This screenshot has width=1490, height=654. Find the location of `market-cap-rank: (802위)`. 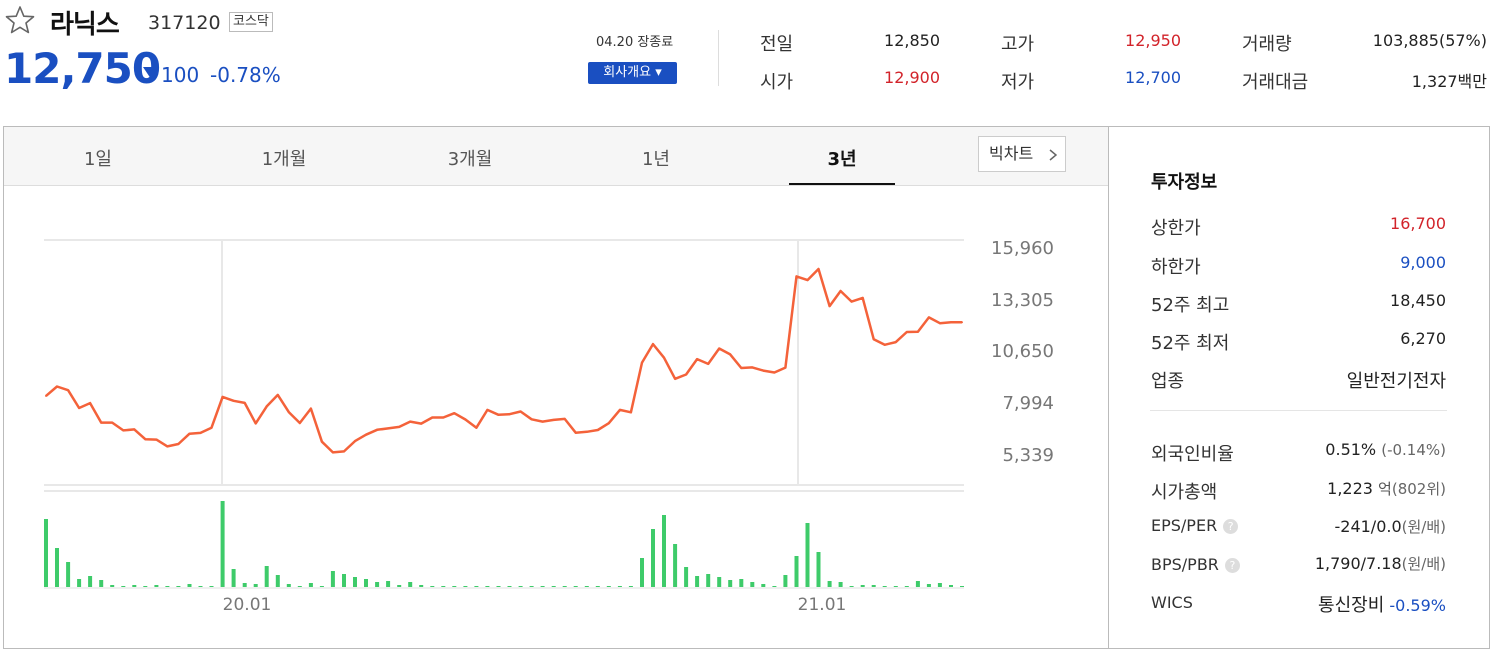

market-cap-rank: (802위) is located at coordinates (1418, 489).